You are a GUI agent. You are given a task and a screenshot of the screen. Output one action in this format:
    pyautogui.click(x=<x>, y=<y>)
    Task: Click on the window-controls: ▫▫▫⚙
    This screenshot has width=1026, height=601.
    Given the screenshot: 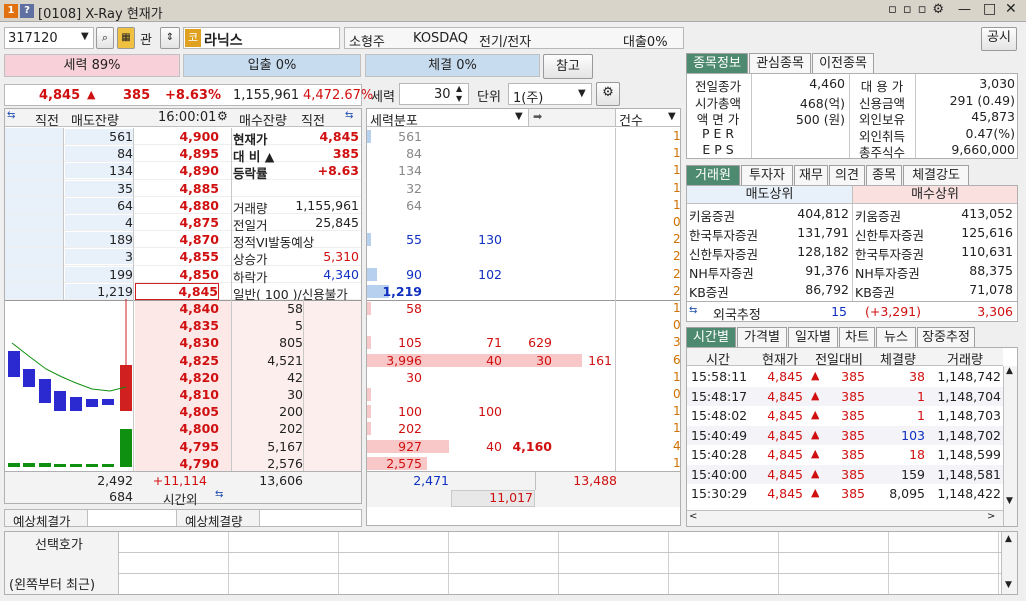 What is the action you would take?
    pyautogui.click(x=919, y=9)
    